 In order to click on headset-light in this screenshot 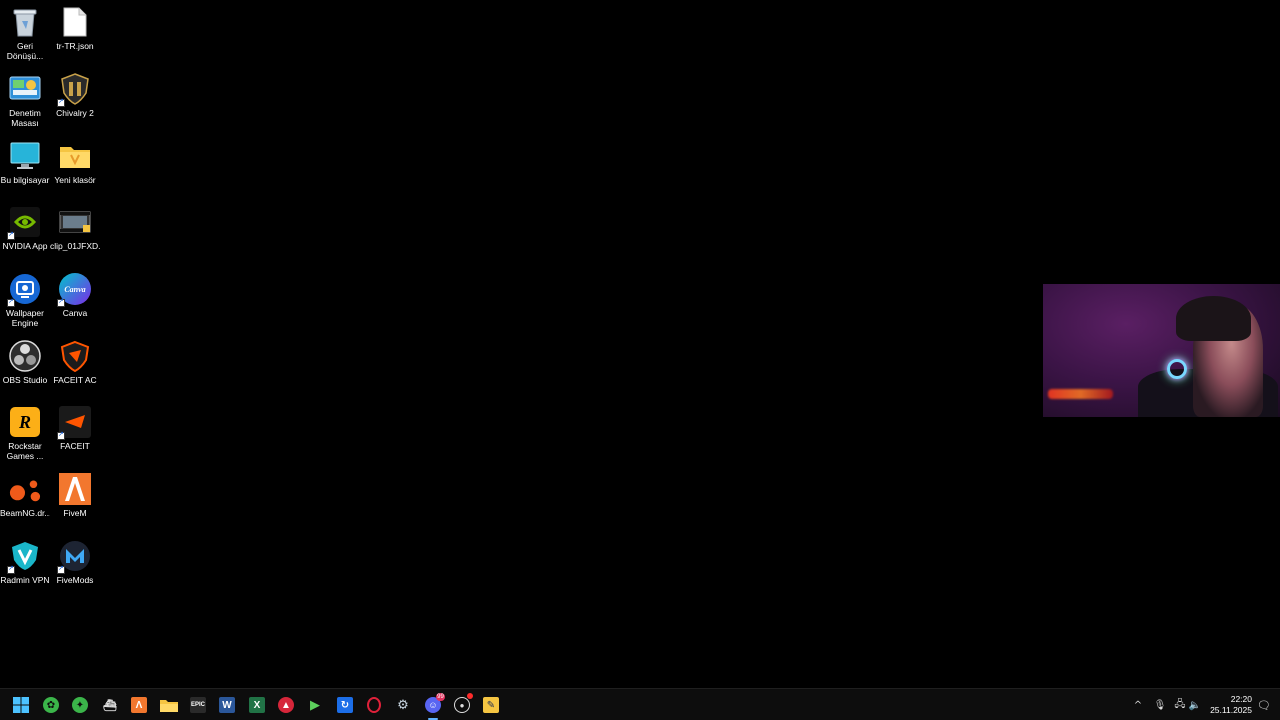, I will do `click(1177, 369)`.